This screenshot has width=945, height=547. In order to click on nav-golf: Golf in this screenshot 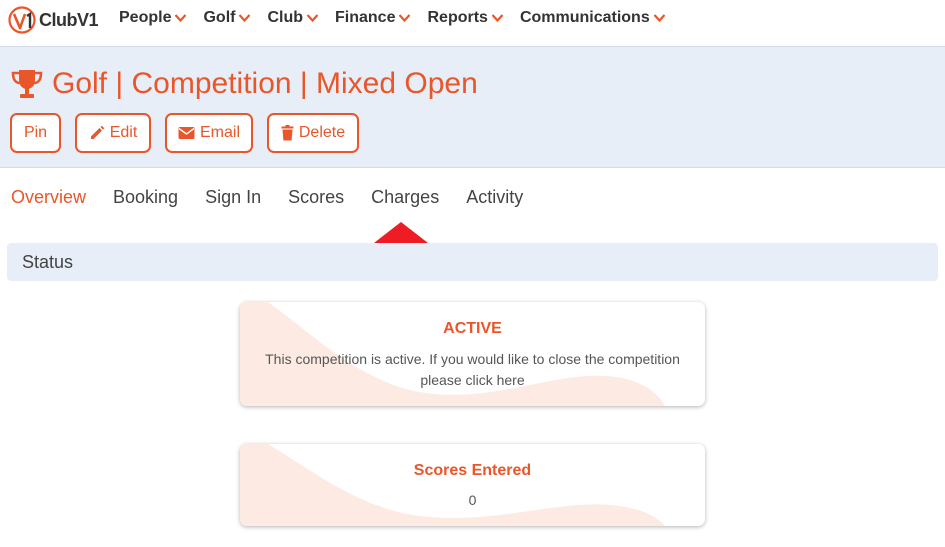, I will do `click(227, 18)`.